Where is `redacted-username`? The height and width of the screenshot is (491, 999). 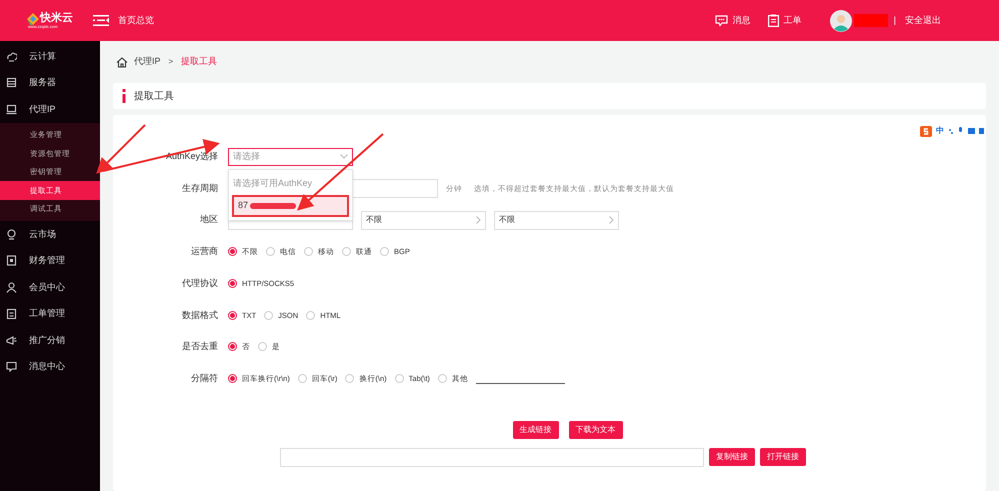 redacted-username is located at coordinates (871, 20).